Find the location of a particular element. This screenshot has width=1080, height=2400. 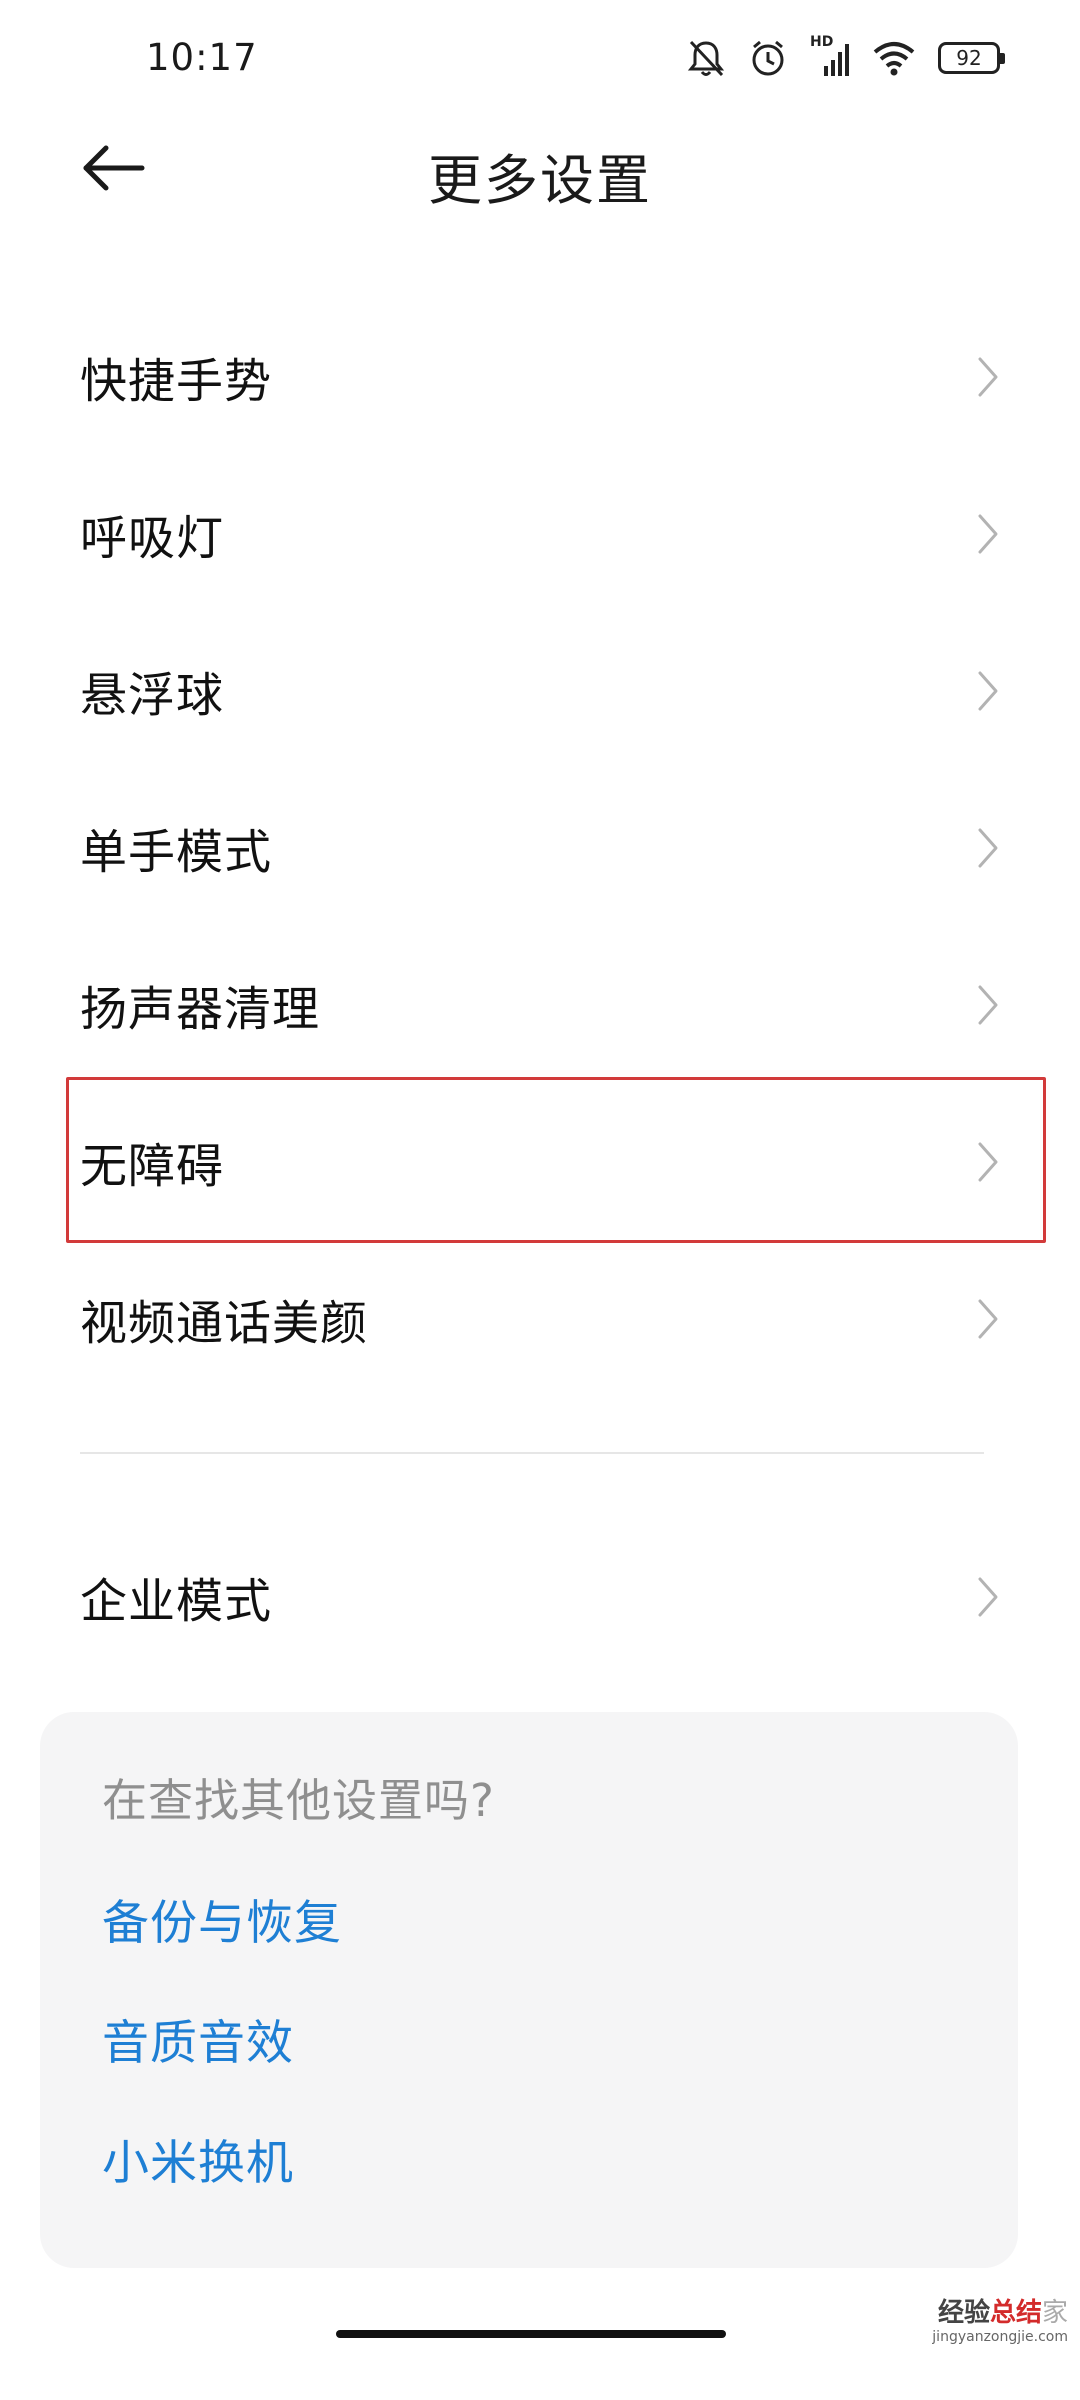

menu-item-label: 扬声器清理 is located at coordinates (200, 1010).